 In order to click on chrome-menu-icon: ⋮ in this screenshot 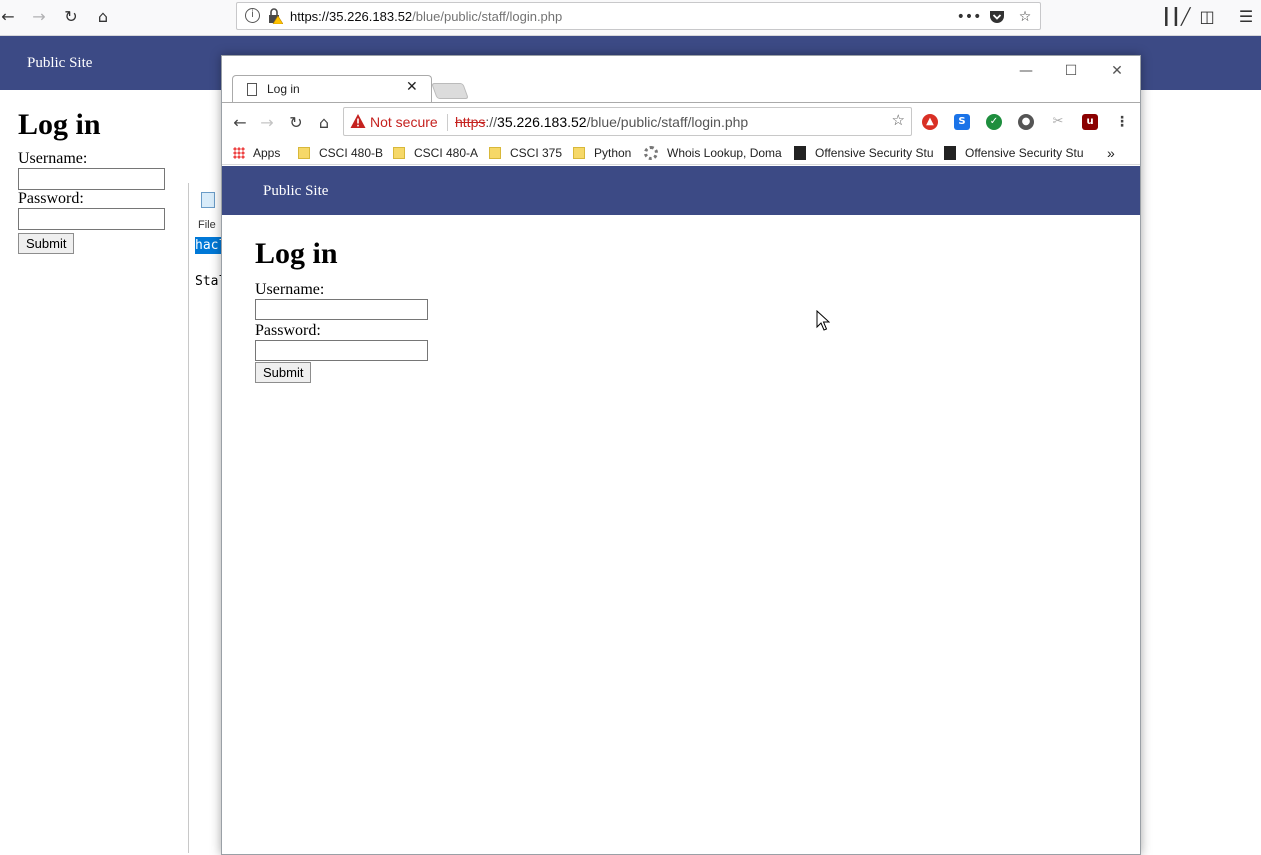, I will do `click(1122, 122)`.